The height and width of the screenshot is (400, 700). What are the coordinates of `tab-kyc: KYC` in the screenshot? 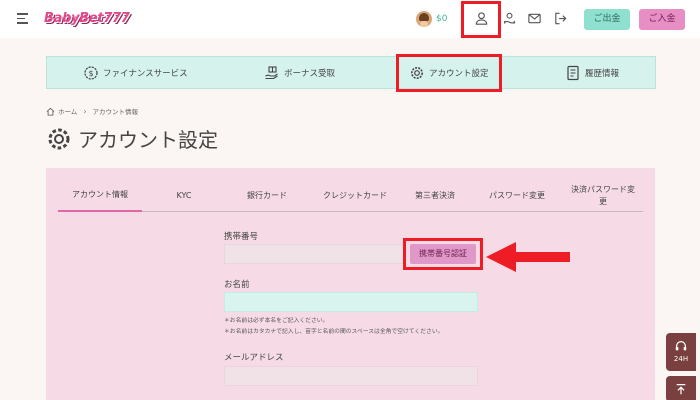 It's located at (184, 196).